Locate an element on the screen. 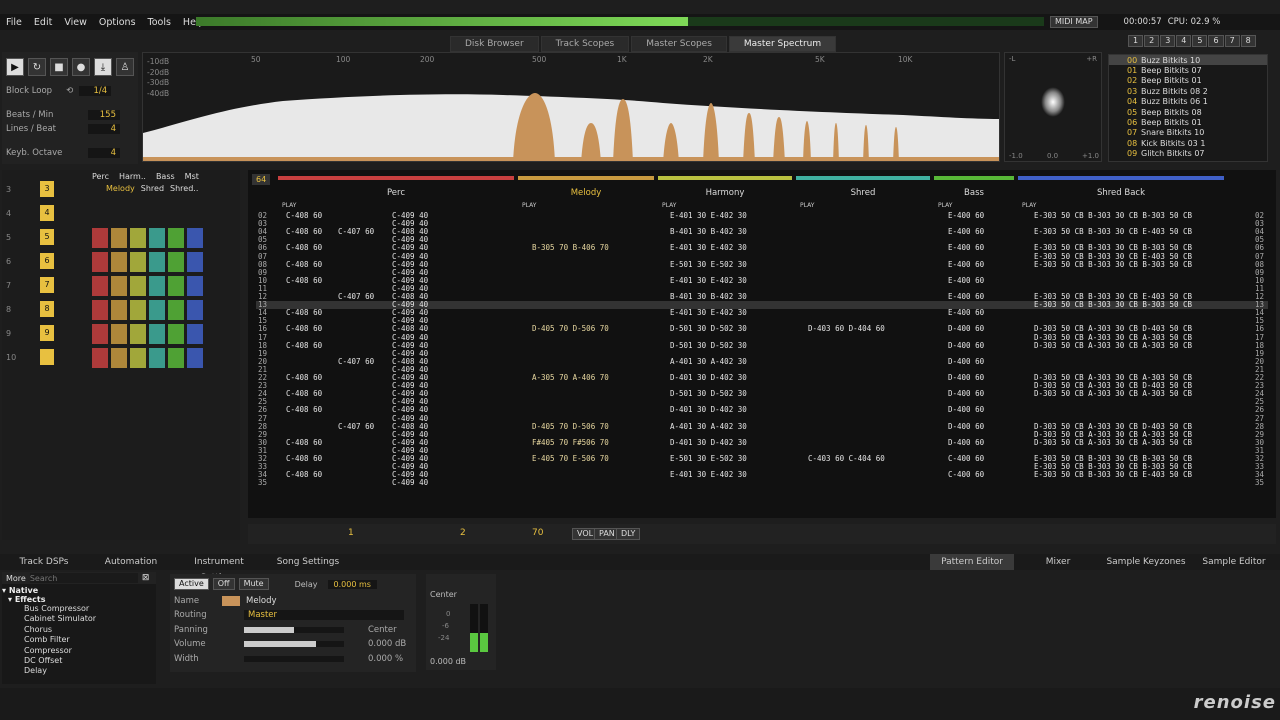 The width and height of the screenshot is (1280, 720). tab-disk-browser: Disk Browser is located at coordinates (494, 44).